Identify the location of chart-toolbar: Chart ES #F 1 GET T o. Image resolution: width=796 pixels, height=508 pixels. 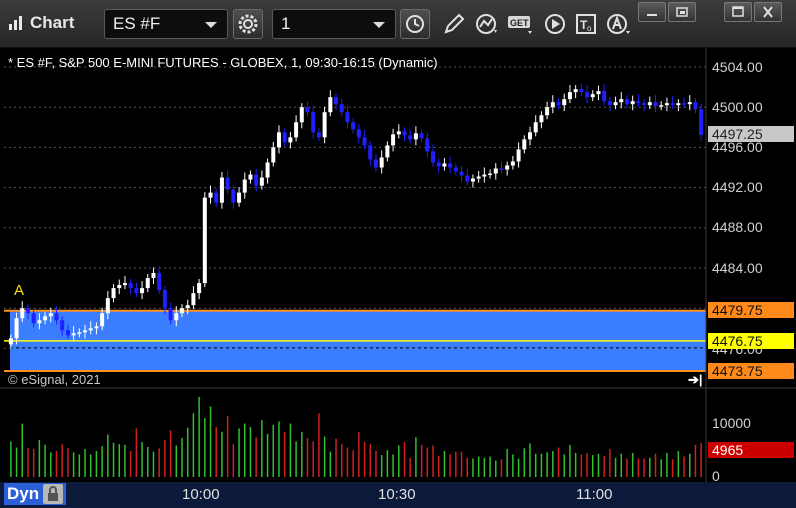
(398, 24).